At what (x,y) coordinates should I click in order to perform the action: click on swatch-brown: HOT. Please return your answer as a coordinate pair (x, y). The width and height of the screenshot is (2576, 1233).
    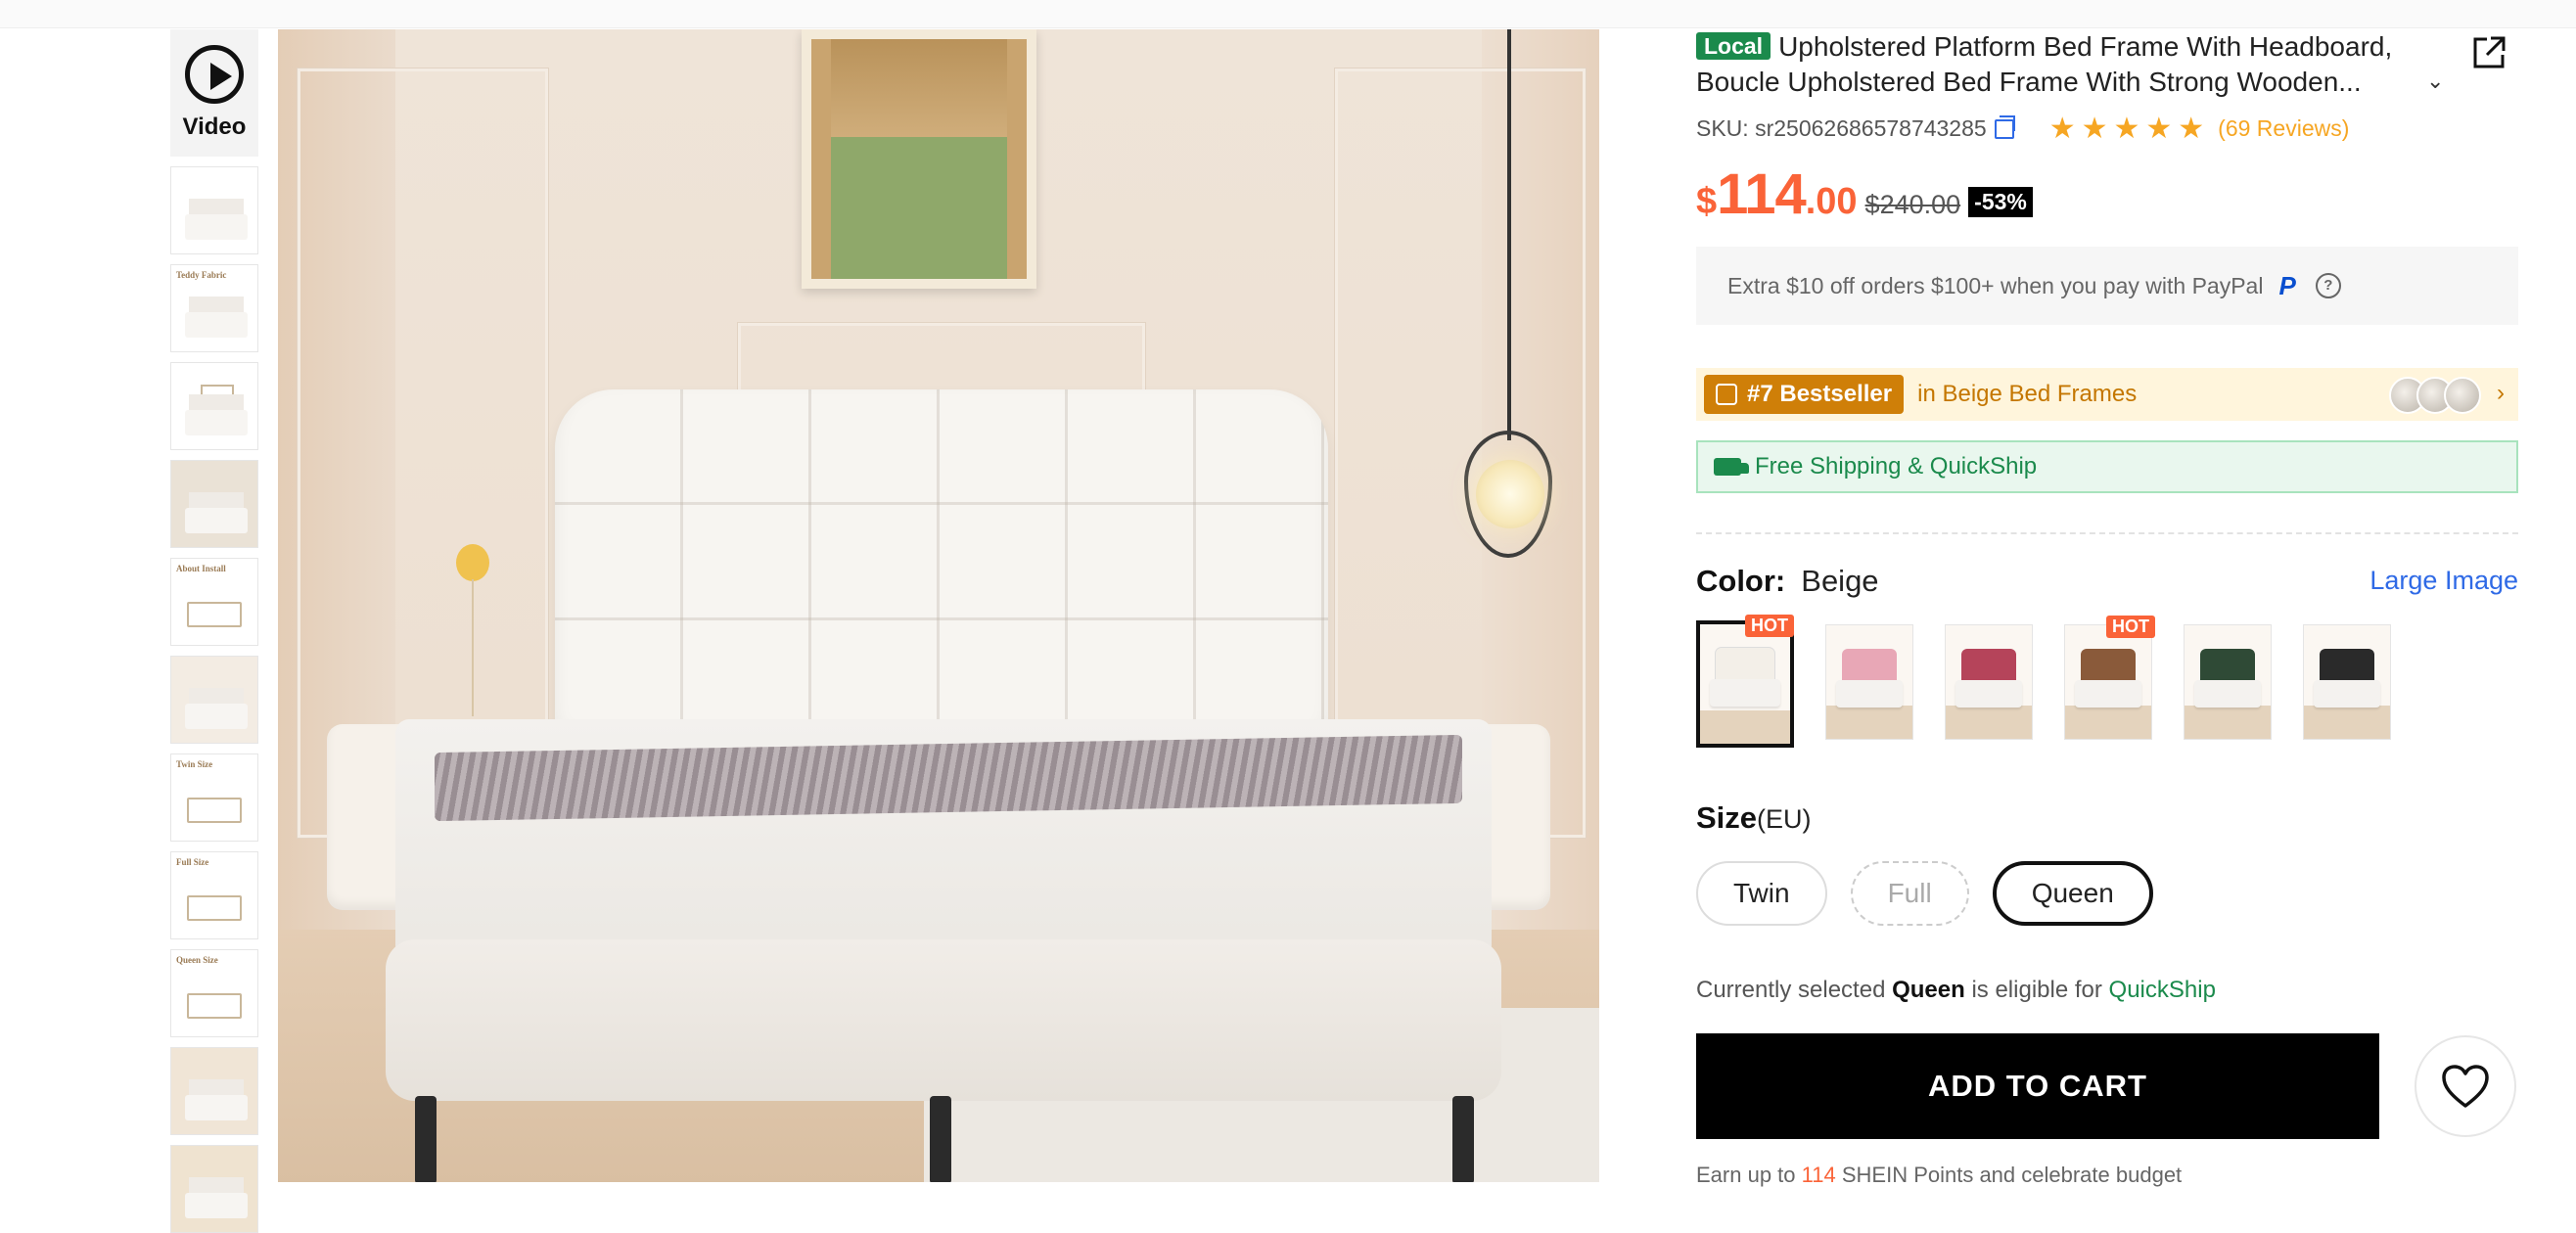
    Looking at the image, I should click on (2109, 678).